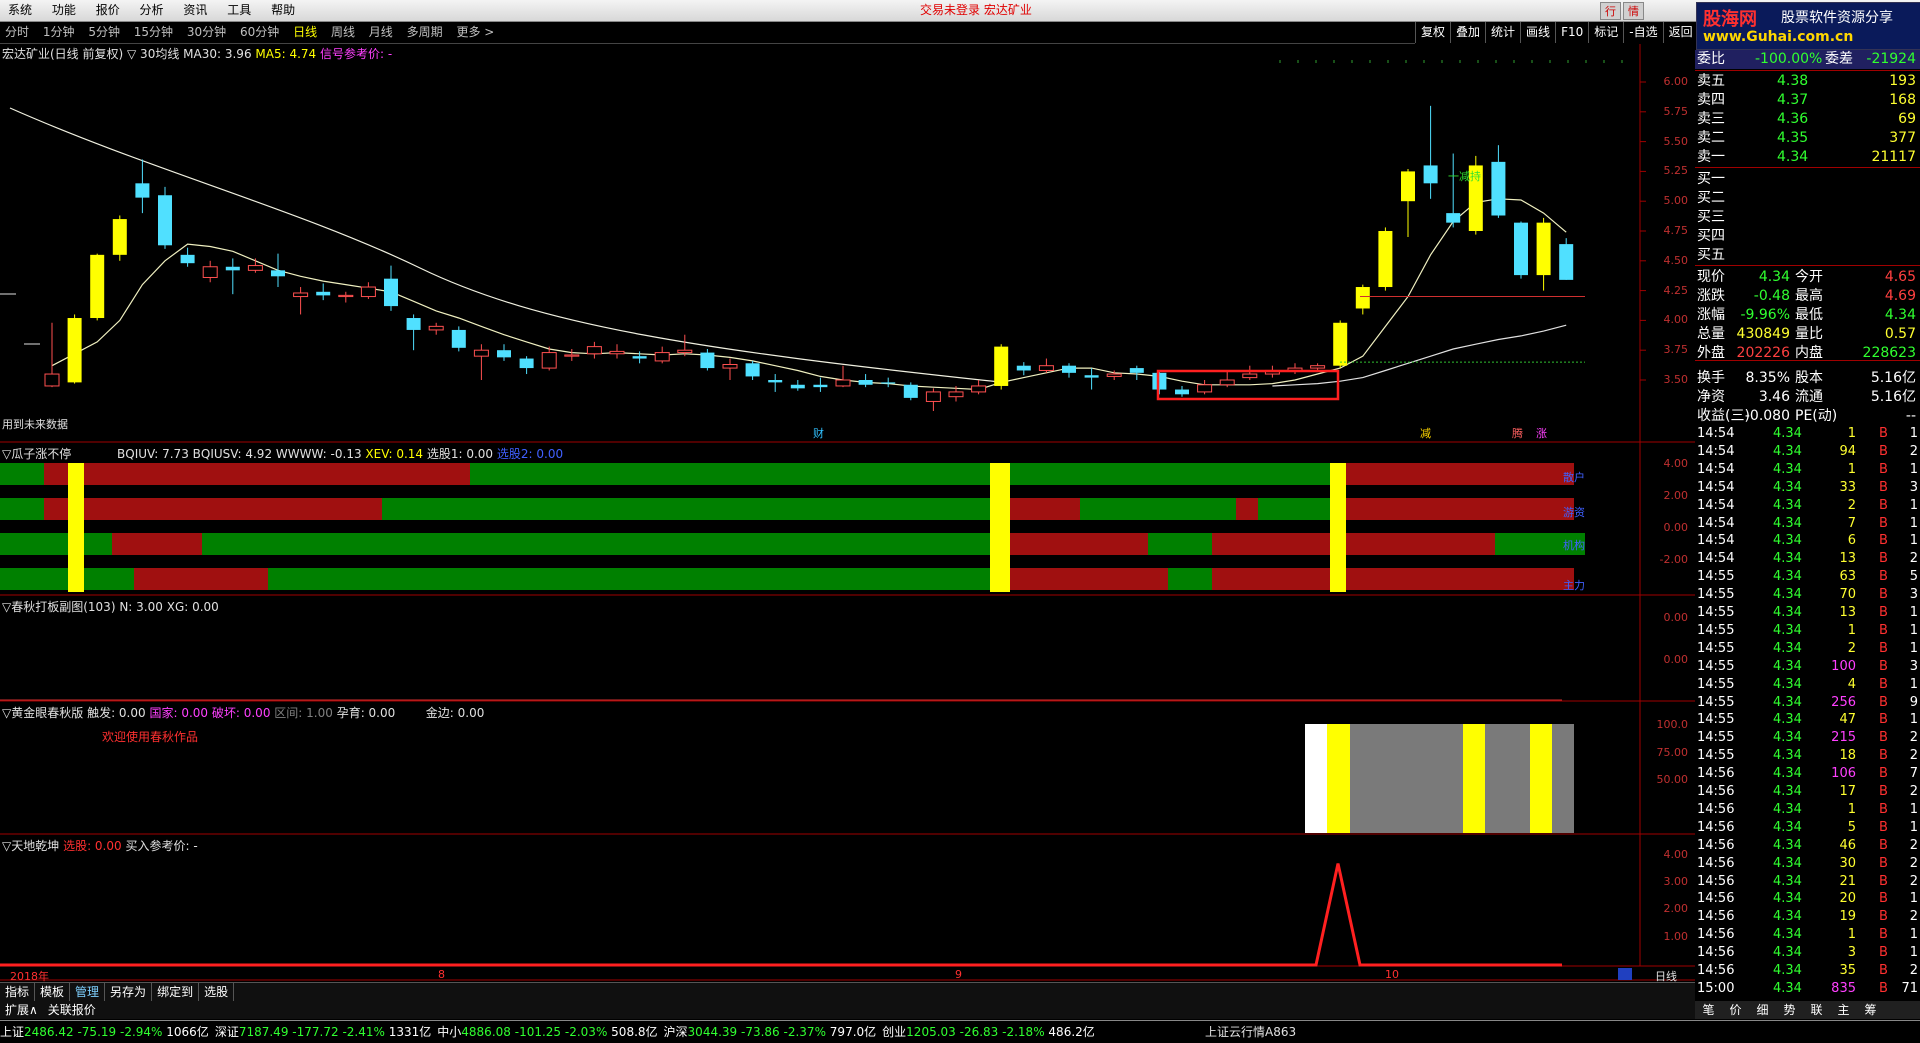 The width and height of the screenshot is (1920, 1043). I want to click on tick-row: 14:56 4.34 35 B 2, so click(1807, 971).